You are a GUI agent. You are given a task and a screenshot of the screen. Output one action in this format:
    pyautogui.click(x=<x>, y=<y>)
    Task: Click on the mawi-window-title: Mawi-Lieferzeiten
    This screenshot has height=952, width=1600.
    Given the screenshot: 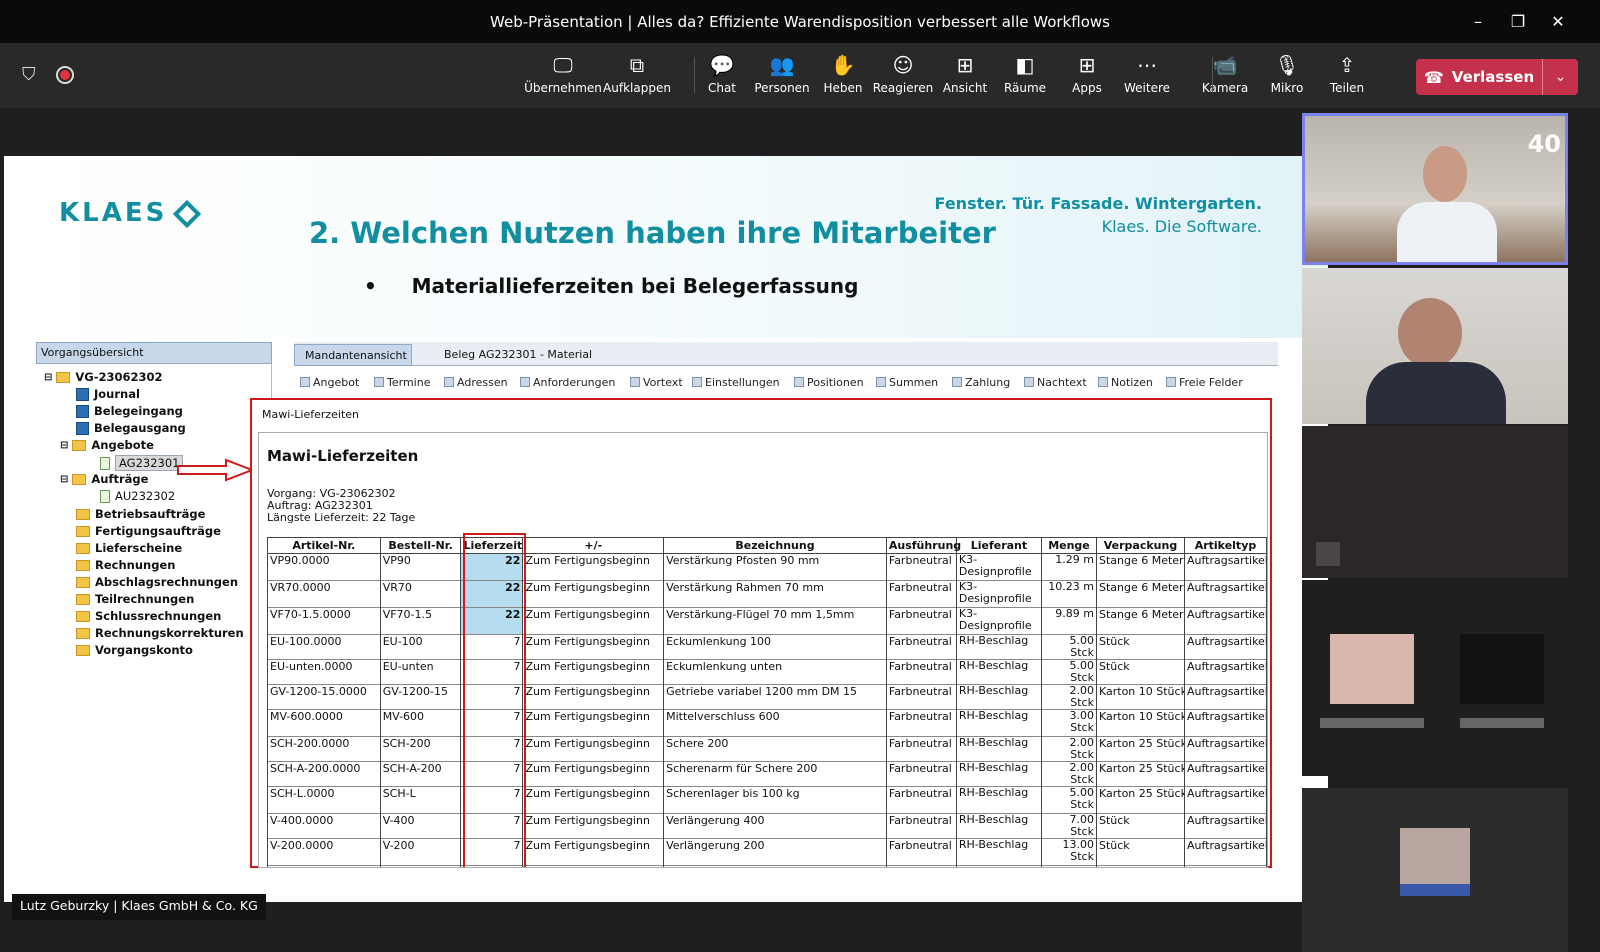 What is the action you would take?
    pyautogui.click(x=311, y=414)
    